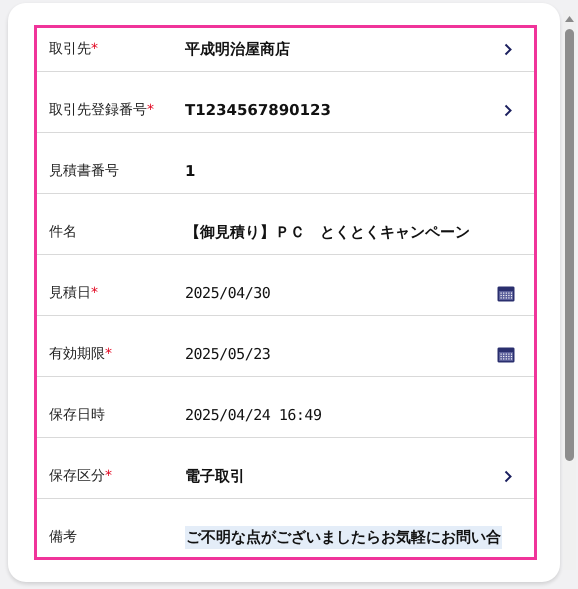 Image resolution: width=578 pixels, height=589 pixels. I want to click on scrollbar-thumb, so click(569, 245).